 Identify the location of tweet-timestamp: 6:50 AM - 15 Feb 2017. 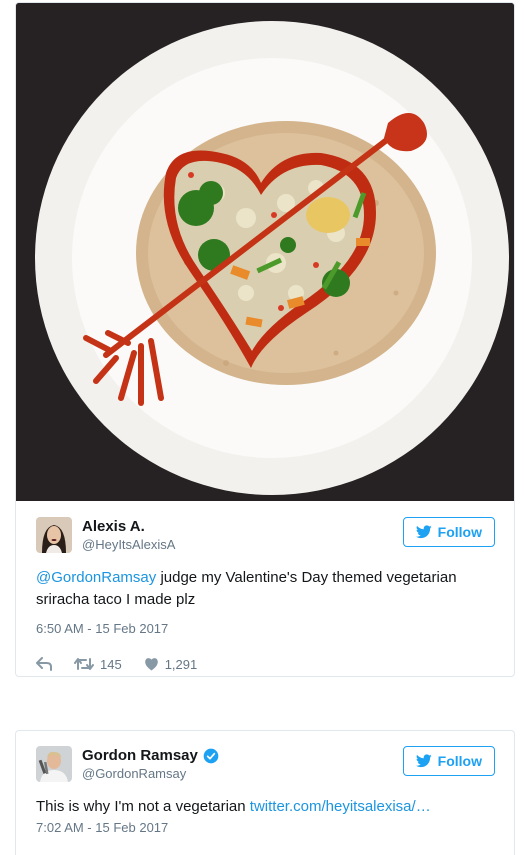
(265, 629).